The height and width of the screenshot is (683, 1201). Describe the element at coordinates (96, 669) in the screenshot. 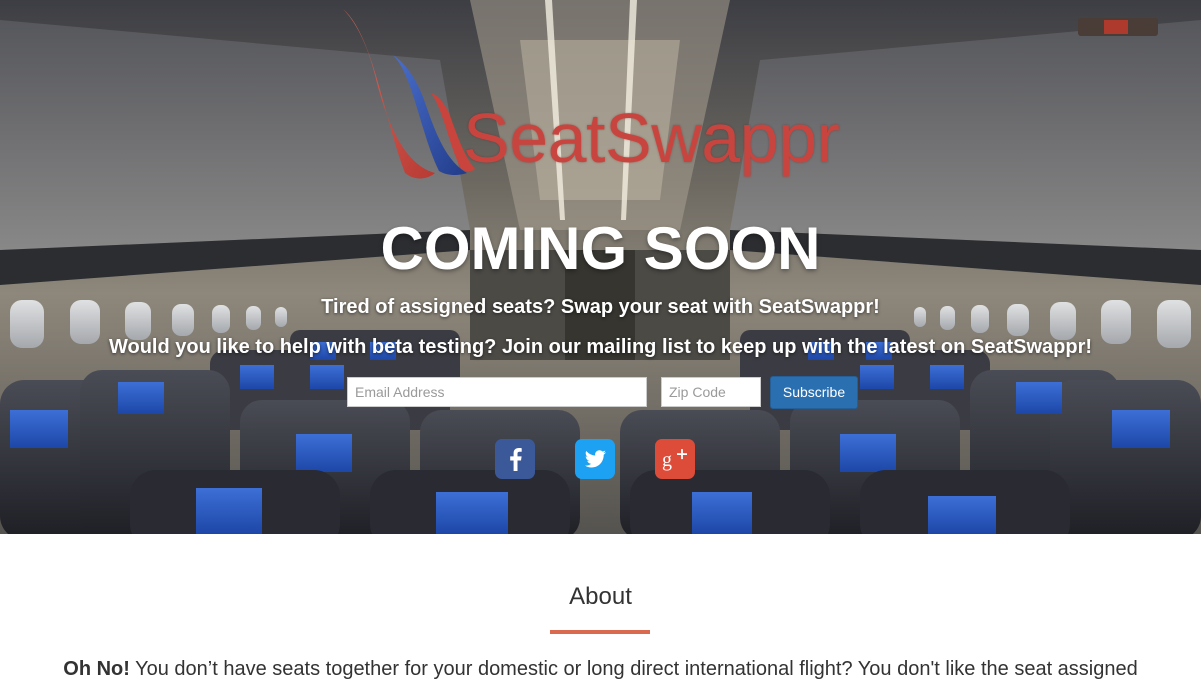

I see `about-lead: Oh No!` at that location.